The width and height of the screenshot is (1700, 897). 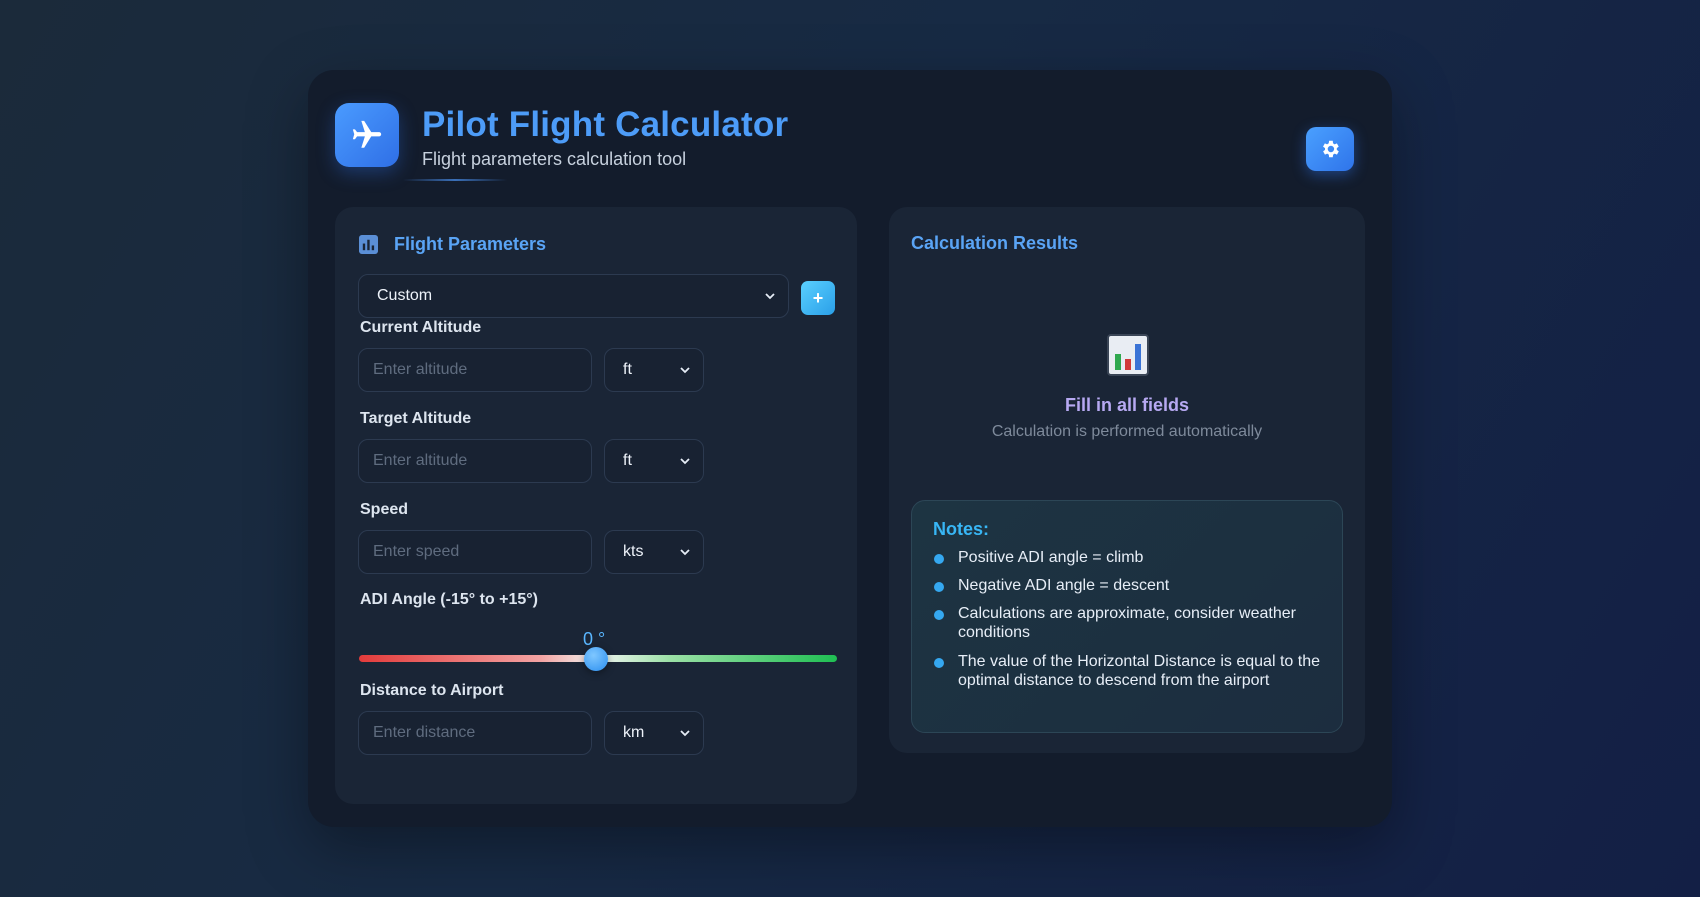 What do you see at coordinates (384, 509) in the screenshot?
I see `speed-label: Speed` at bounding box center [384, 509].